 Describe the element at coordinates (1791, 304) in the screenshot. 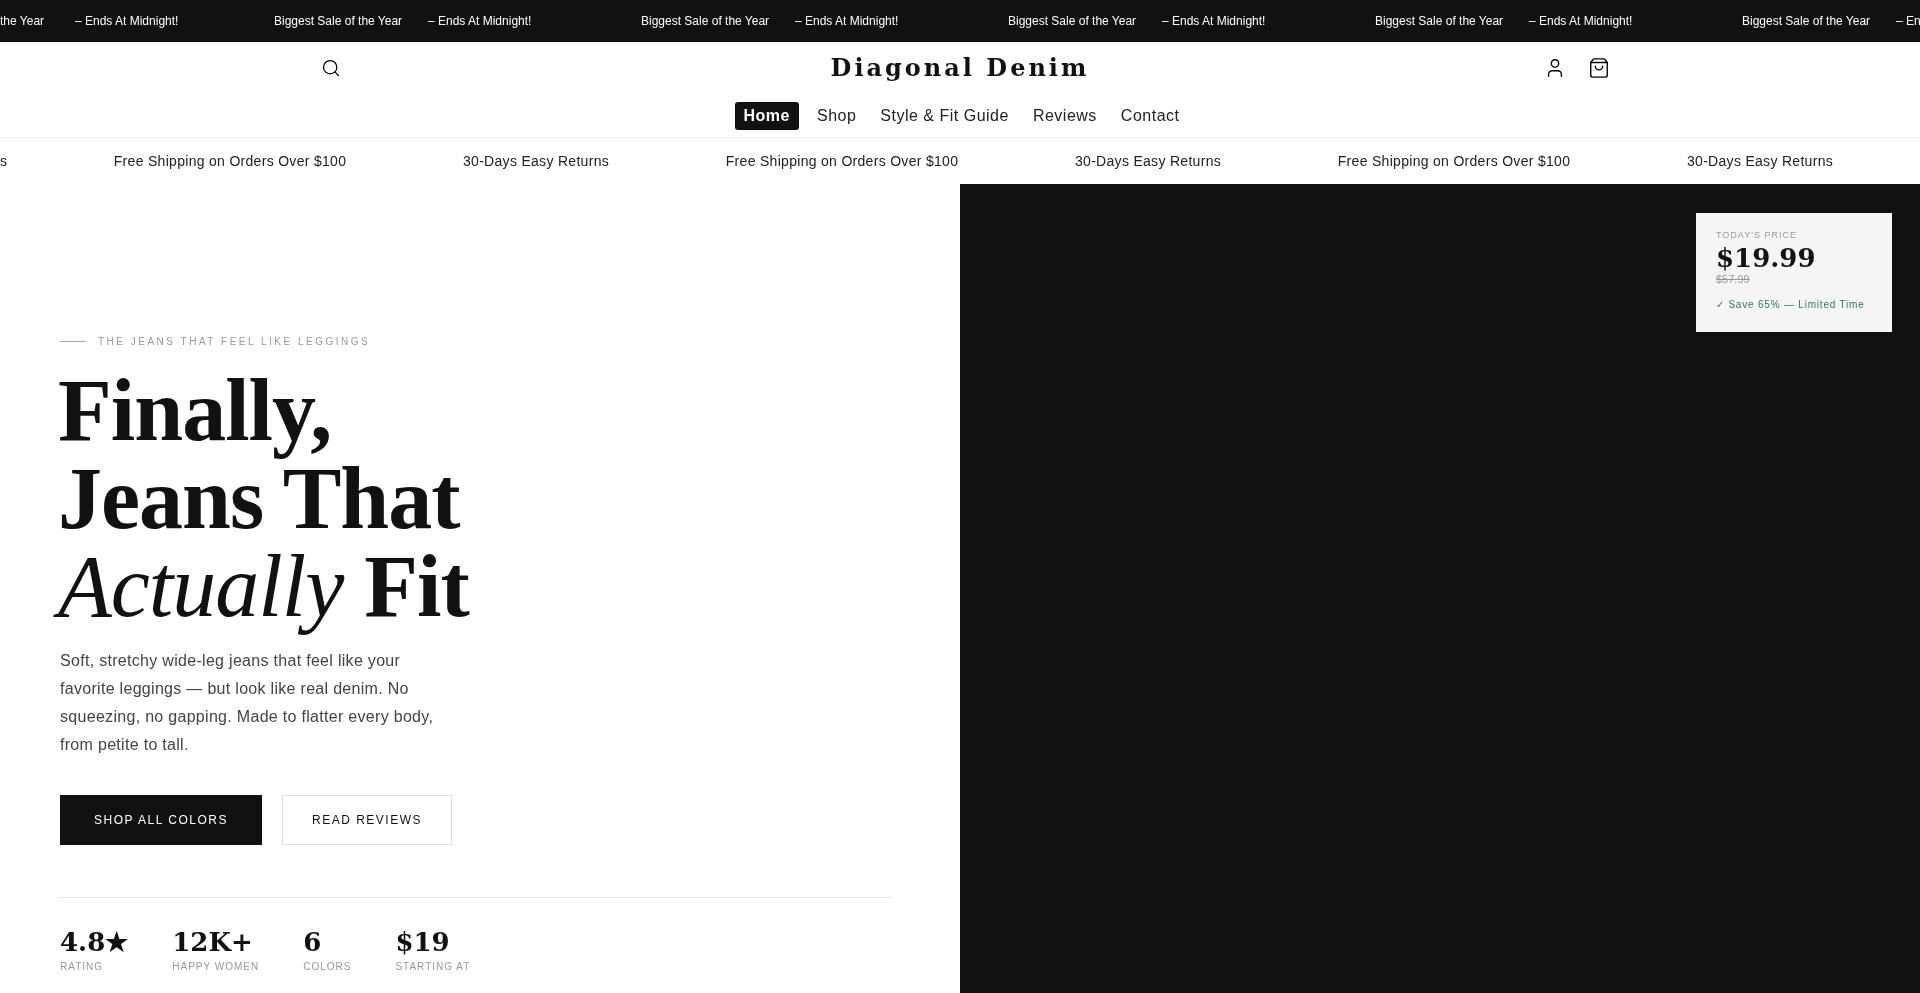

I see `savings-text: ✓ Save 65% — Limited Time` at that location.